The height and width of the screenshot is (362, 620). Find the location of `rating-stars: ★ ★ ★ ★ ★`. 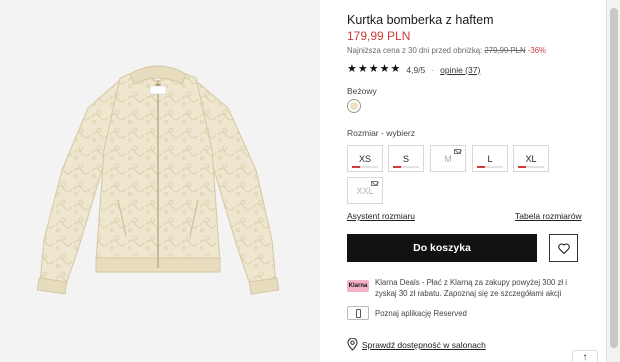

rating-stars: ★ ★ ★ ★ ★ is located at coordinates (373, 69).